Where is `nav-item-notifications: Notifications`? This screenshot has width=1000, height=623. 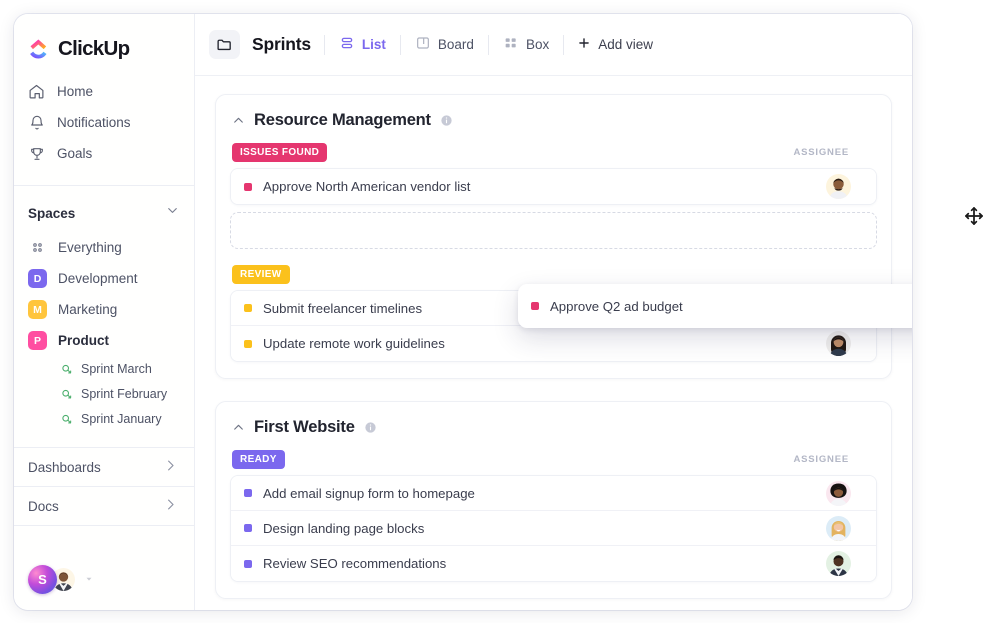
nav-item-notifications: Notifications is located at coordinates (104, 122).